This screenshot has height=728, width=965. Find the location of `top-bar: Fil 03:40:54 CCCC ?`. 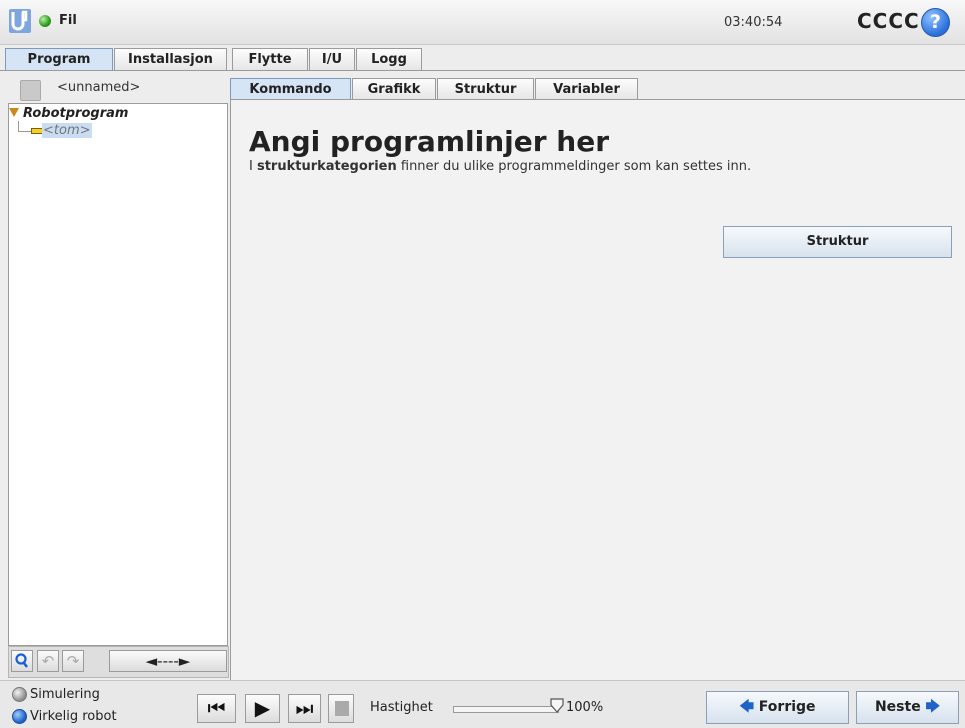

top-bar: Fil 03:40:54 CCCC ? is located at coordinates (482, 22).